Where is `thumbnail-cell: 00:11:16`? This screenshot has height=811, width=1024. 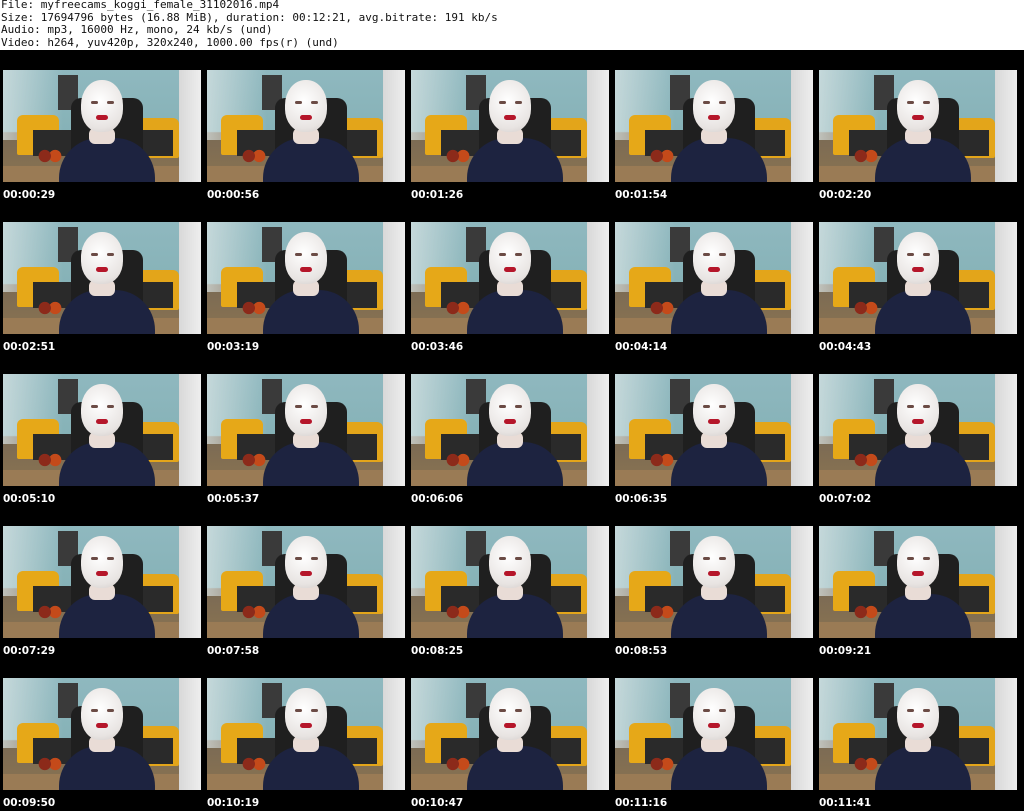 thumbnail-cell: 00:11:16 is located at coordinates (714, 734).